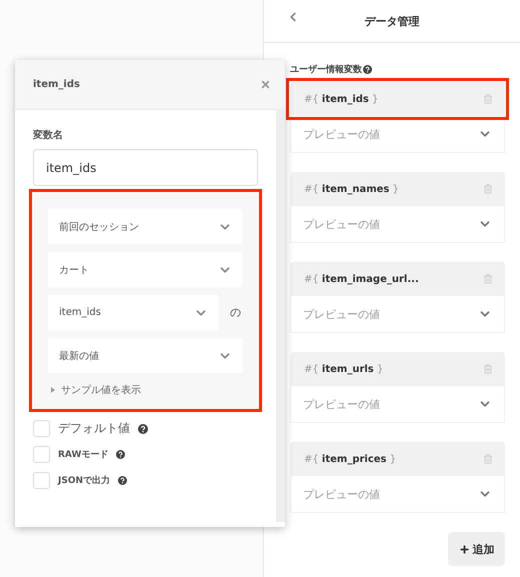  I want to click on variable-name: #{ item_ids }, so click(341, 99).